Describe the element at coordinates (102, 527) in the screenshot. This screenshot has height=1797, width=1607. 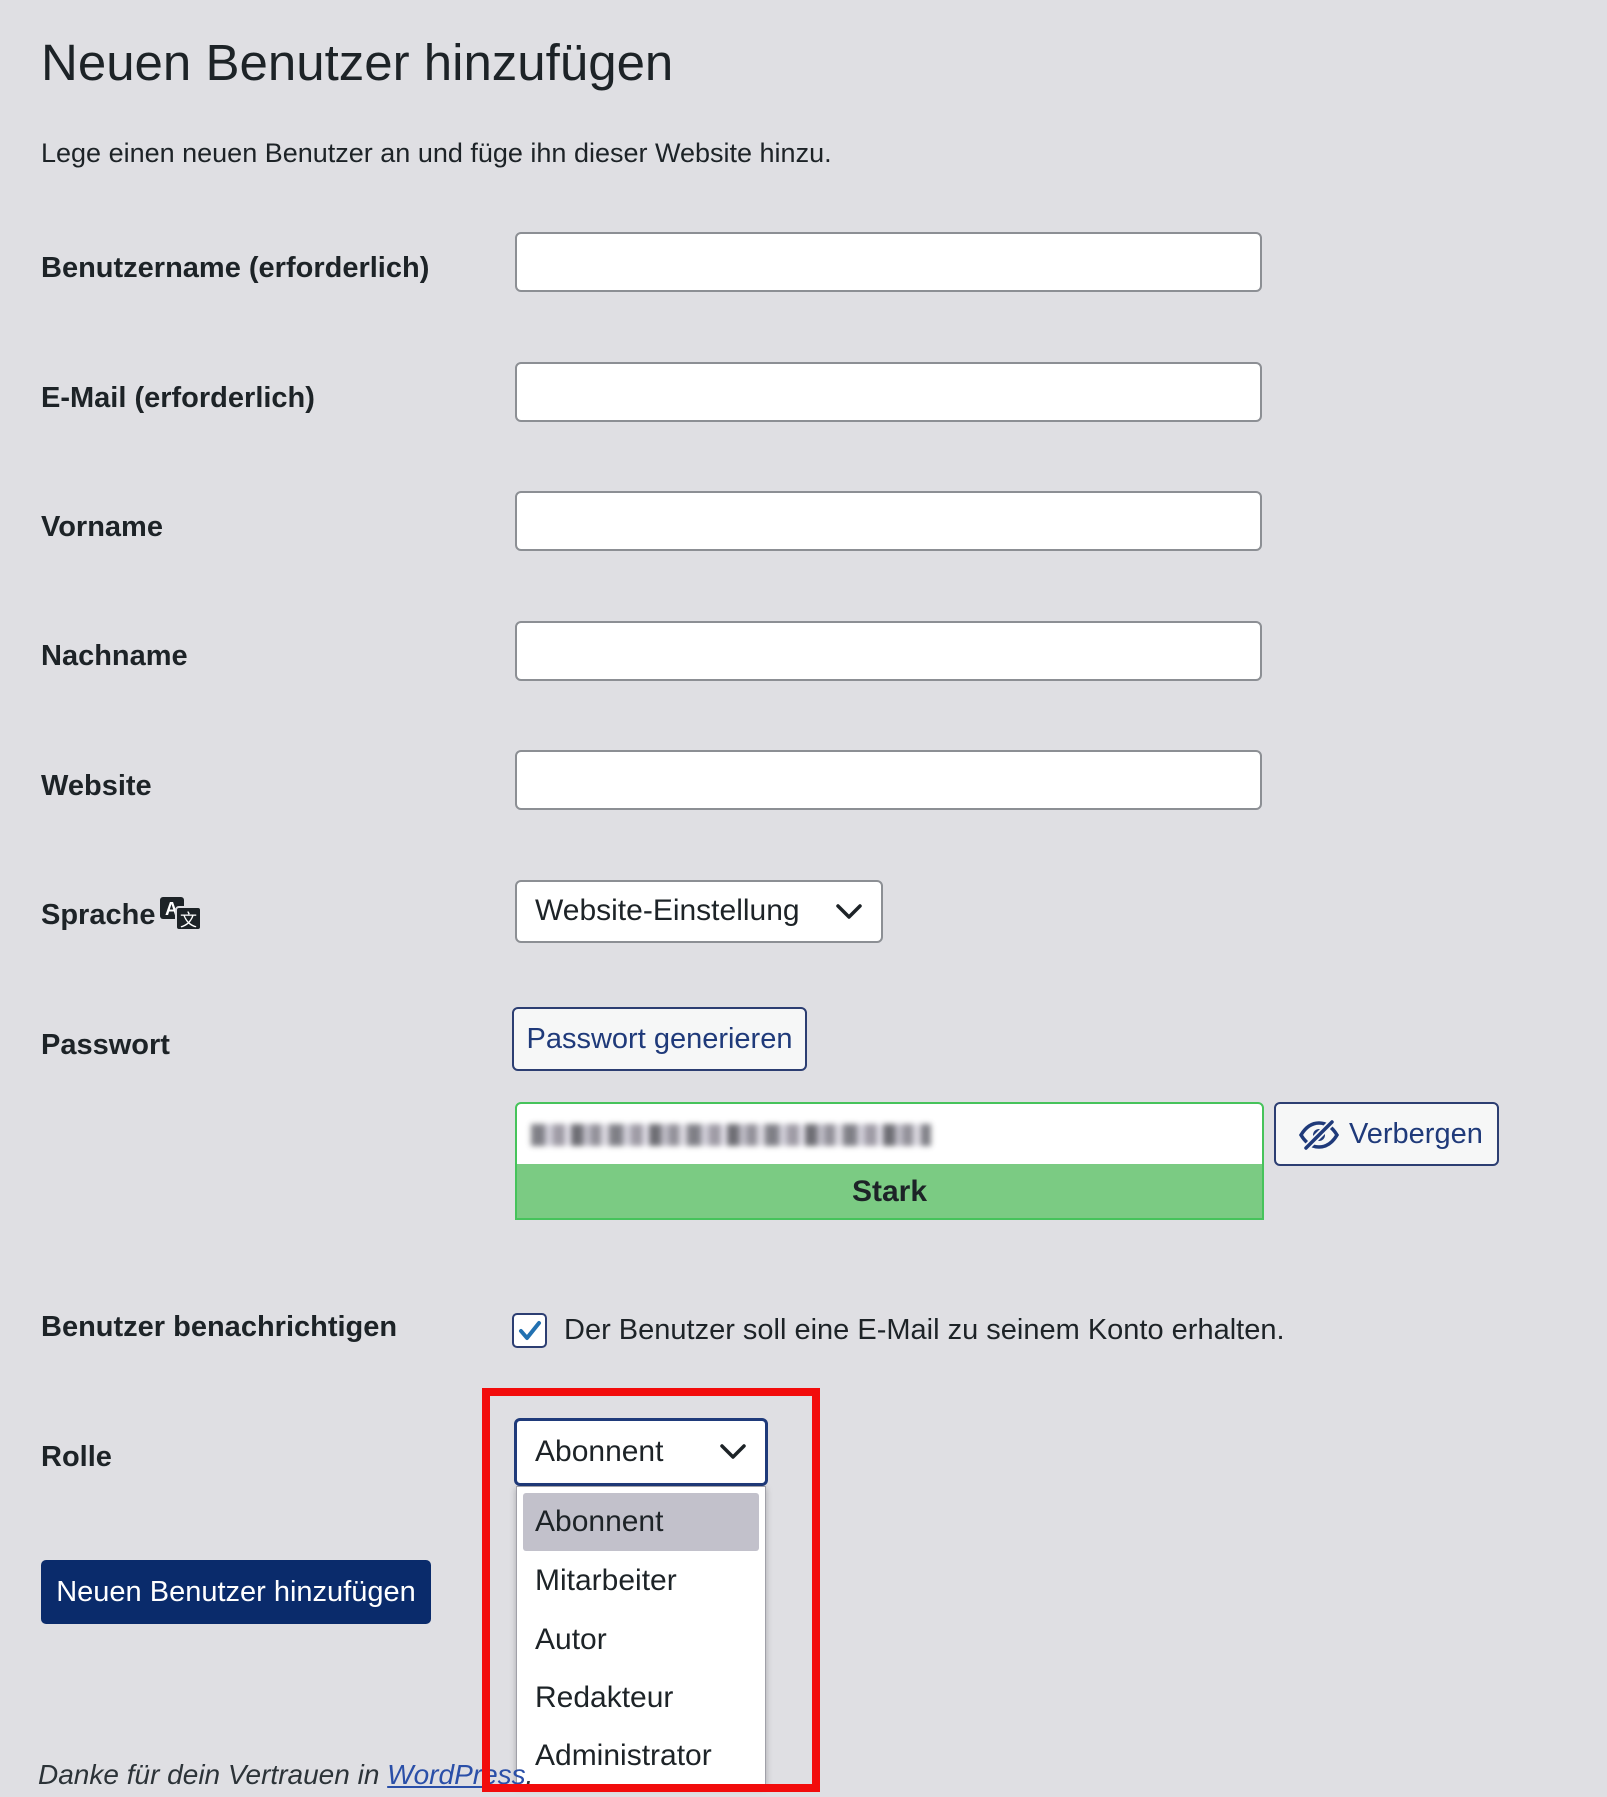
I see `firstname-label: Vorname` at that location.